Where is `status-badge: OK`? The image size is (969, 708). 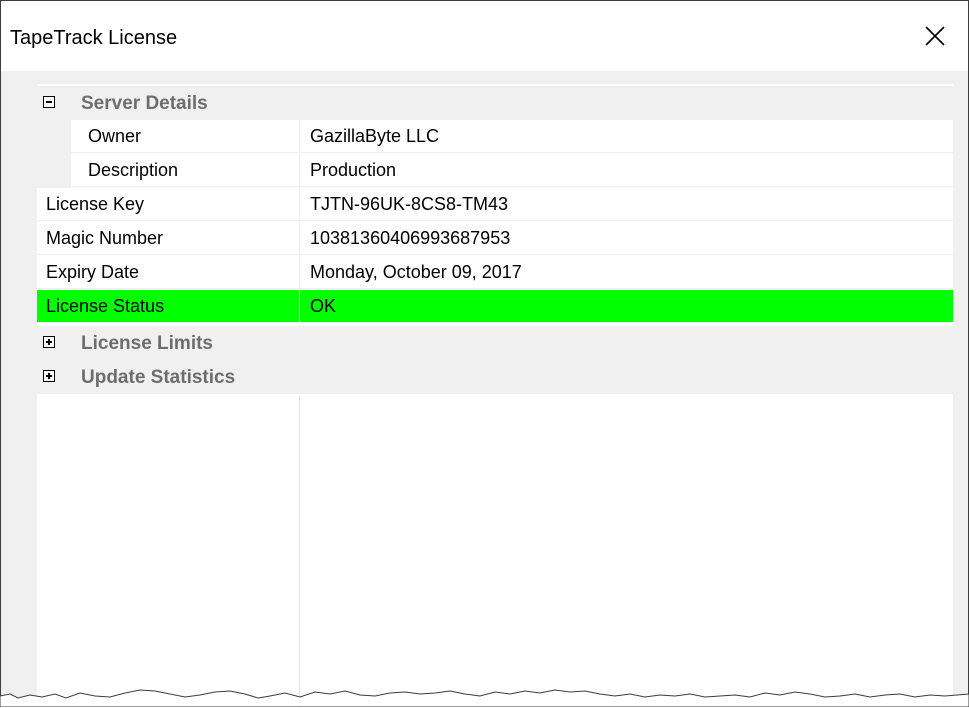
status-badge: OK is located at coordinates (626, 306).